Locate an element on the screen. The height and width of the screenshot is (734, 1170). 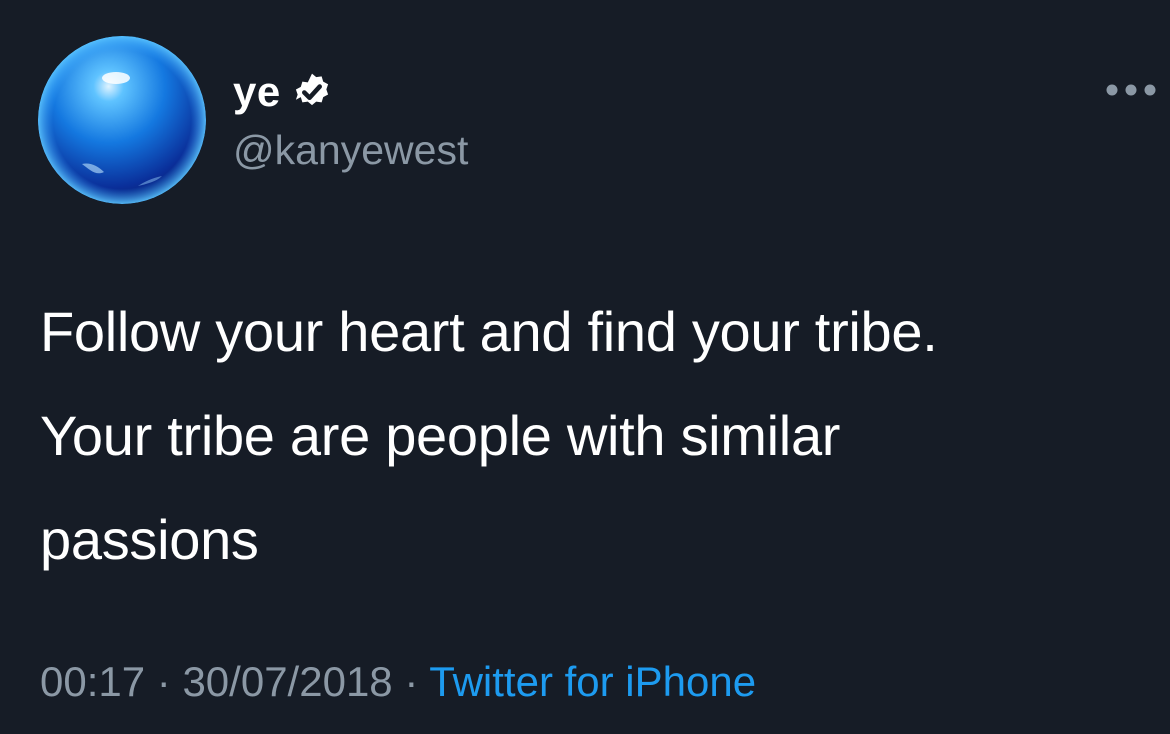
avatar-globe-image is located at coordinates (122, 120).